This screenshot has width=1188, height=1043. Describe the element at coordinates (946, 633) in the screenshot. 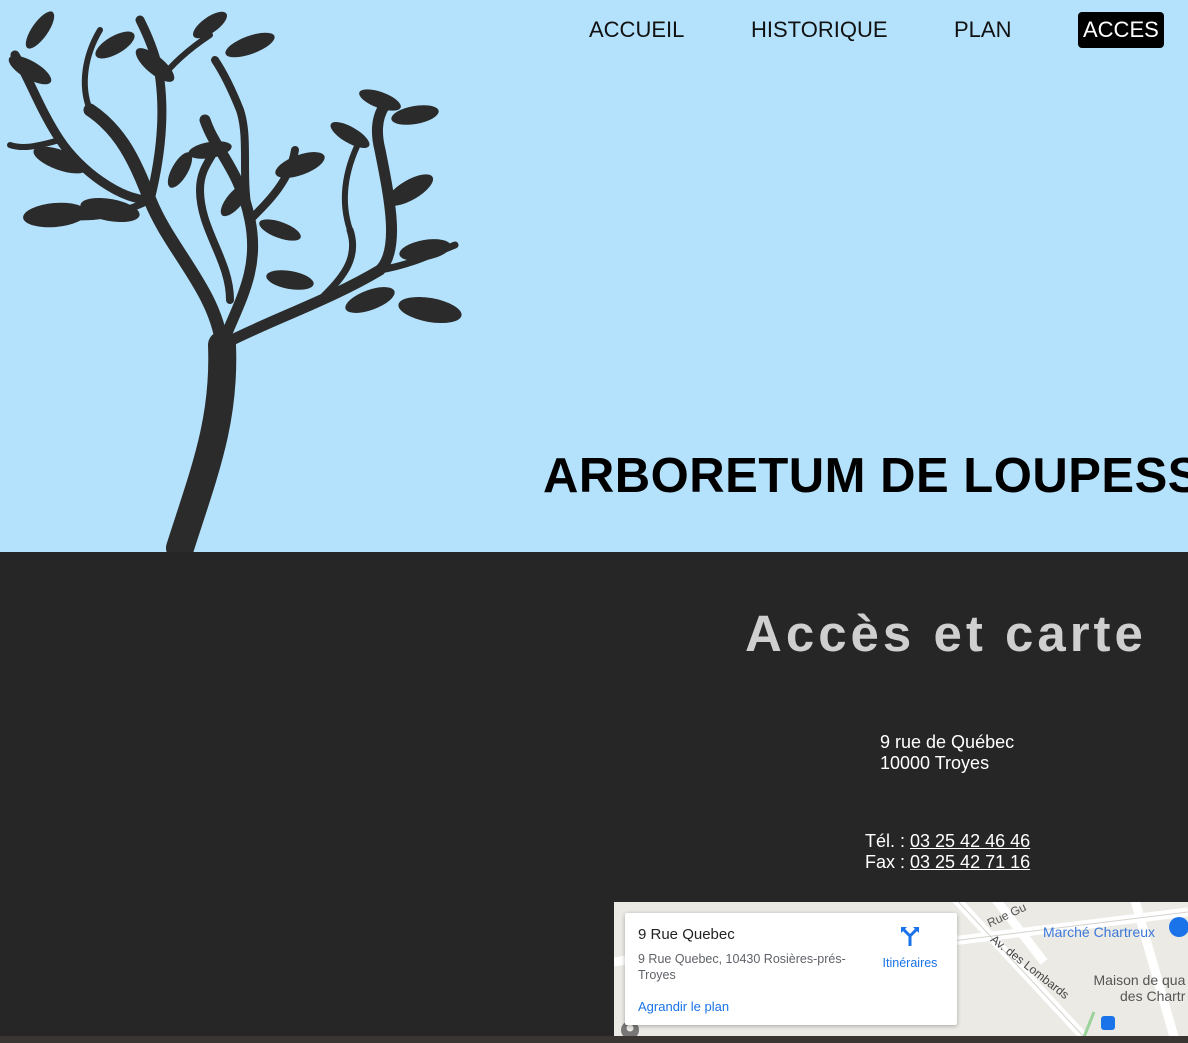

I see `section-title: Accès et carte` at that location.